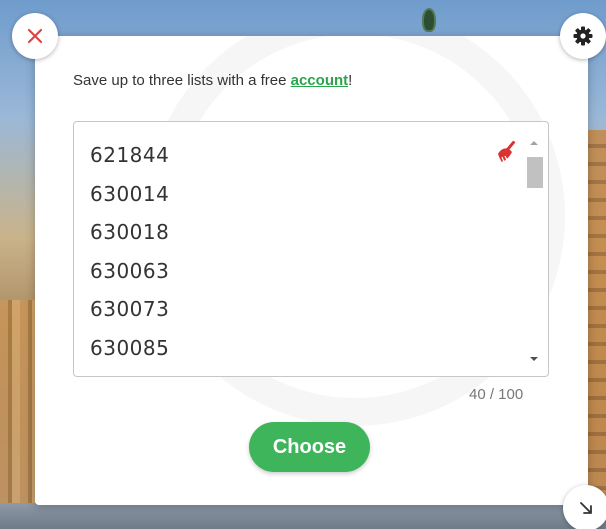 The height and width of the screenshot is (529, 606). I want to click on background-column-left, so click(20, 414).